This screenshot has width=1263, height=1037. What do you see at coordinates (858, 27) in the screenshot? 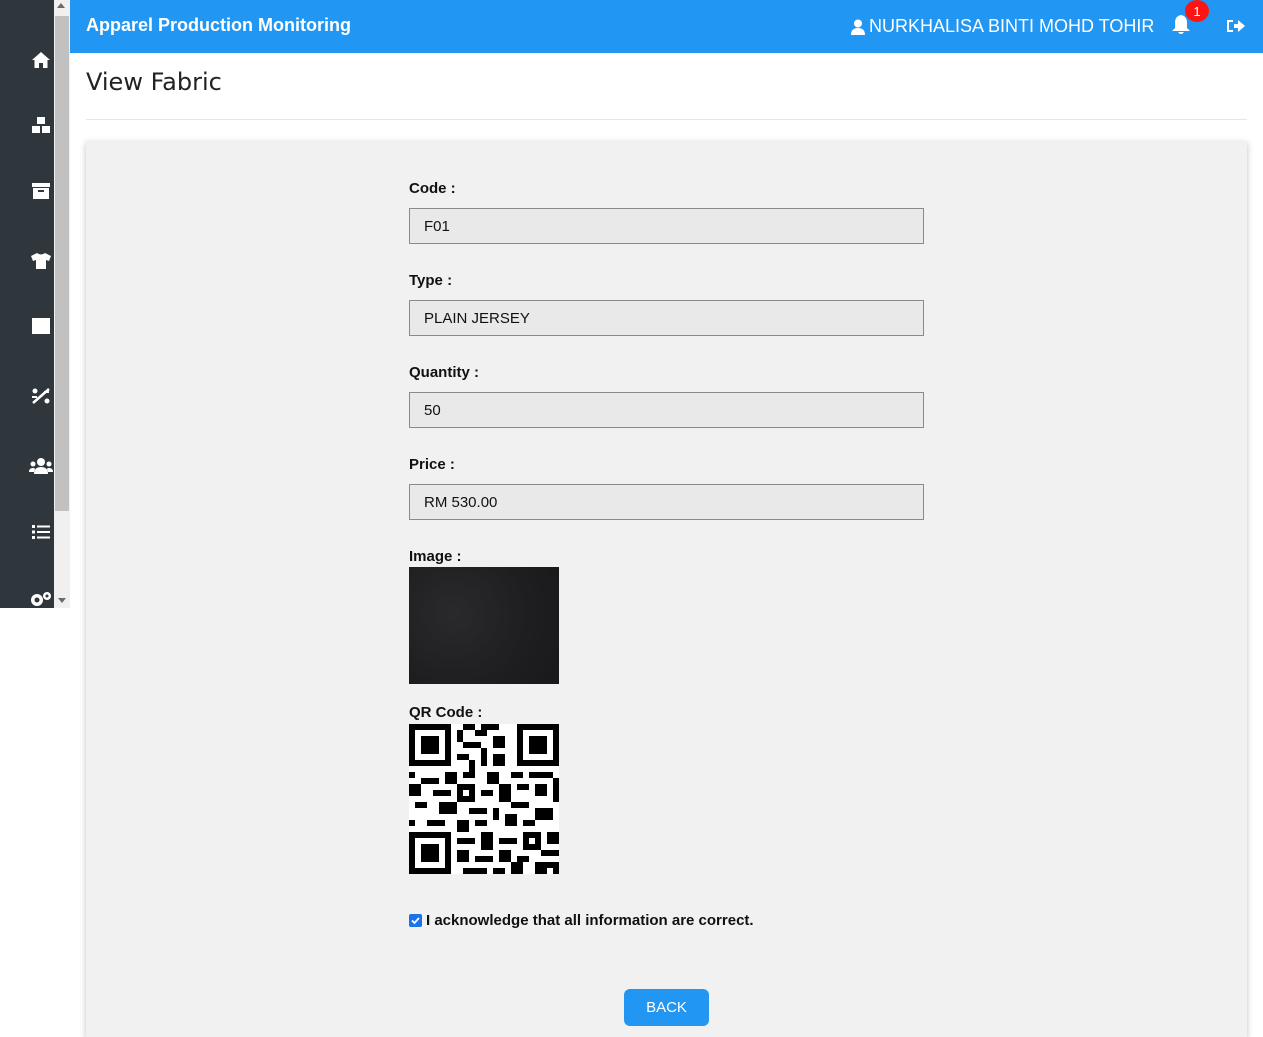
I see `user-icon` at bounding box center [858, 27].